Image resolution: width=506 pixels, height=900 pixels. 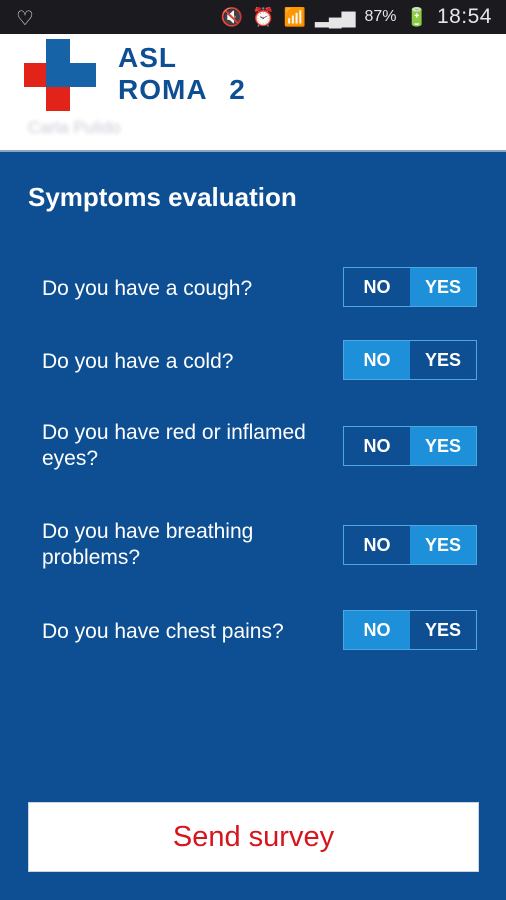 What do you see at coordinates (163, 631) in the screenshot?
I see `question-text: Do you have chest pains?` at bounding box center [163, 631].